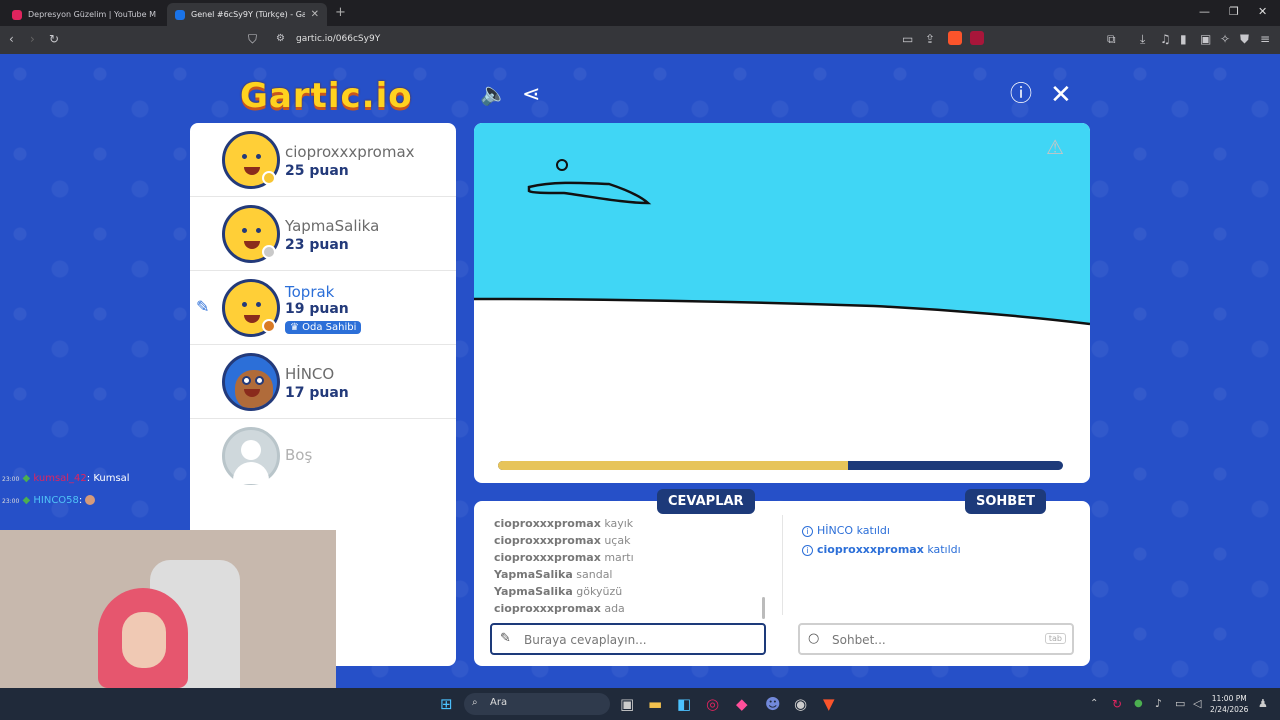 Image resolution: width=1280 pixels, height=720 pixels. What do you see at coordinates (310, 292) in the screenshot?
I see `player-name: Toprak` at bounding box center [310, 292].